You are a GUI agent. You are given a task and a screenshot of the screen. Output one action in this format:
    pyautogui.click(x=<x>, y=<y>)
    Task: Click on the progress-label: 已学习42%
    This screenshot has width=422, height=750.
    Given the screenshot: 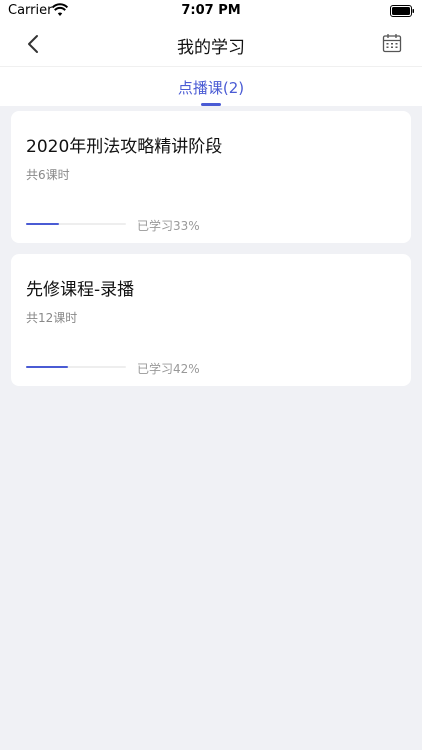 What is the action you would take?
    pyautogui.click(x=168, y=369)
    